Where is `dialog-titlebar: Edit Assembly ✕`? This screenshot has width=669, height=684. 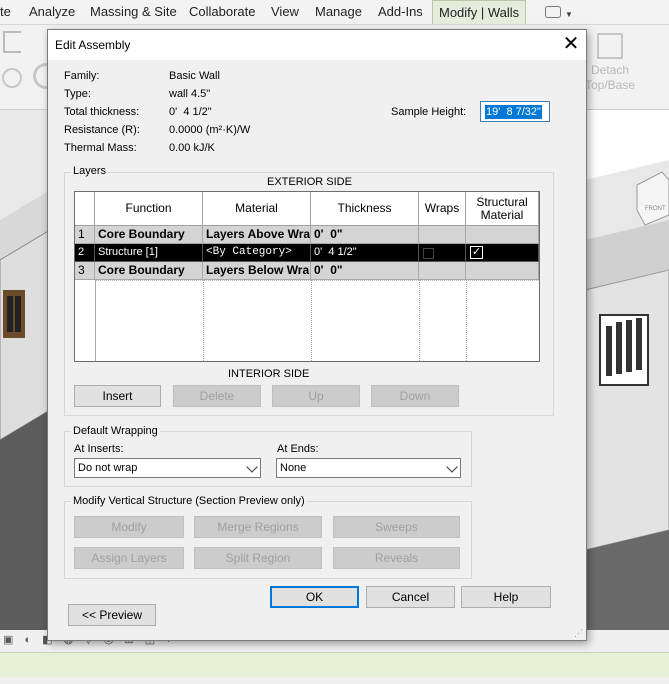 dialog-titlebar: Edit Assembly ✕ is located at coordinates (317, 45).